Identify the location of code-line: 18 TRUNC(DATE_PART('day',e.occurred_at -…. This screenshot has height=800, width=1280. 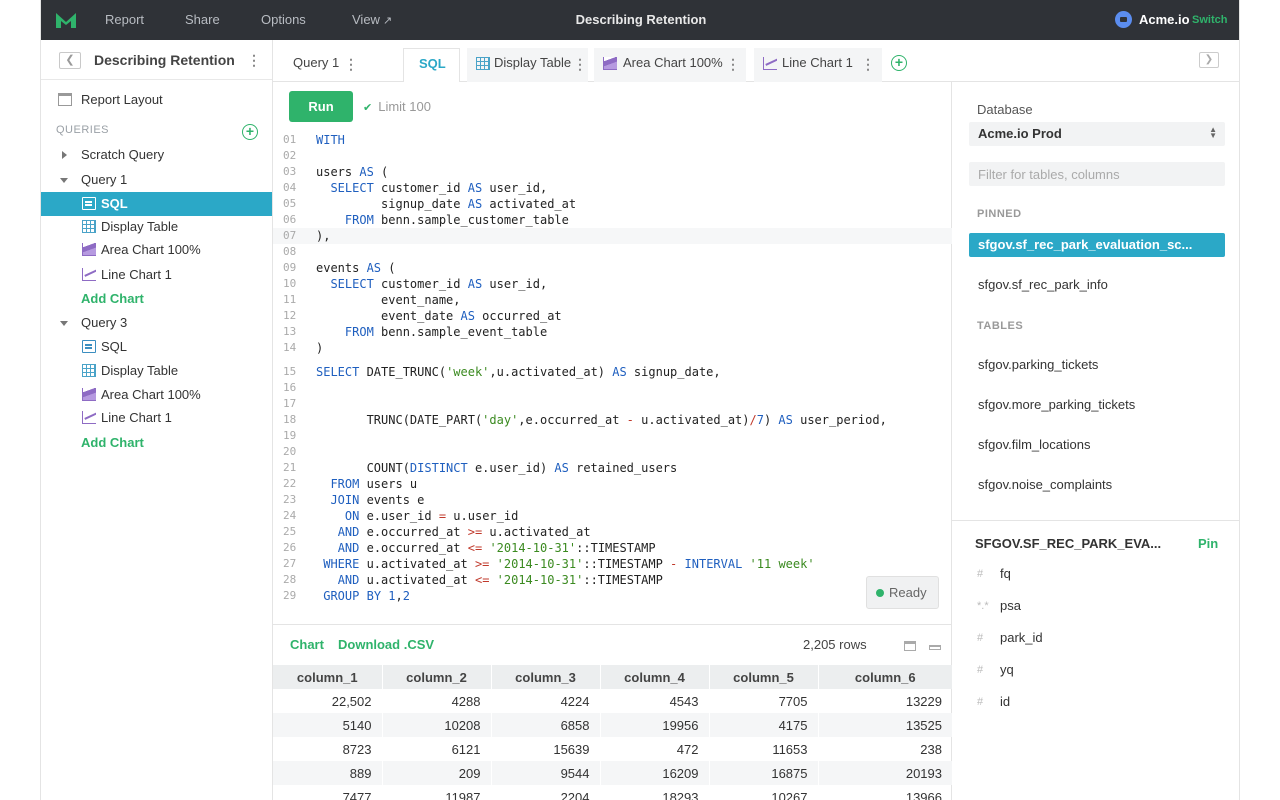
(612, 420).